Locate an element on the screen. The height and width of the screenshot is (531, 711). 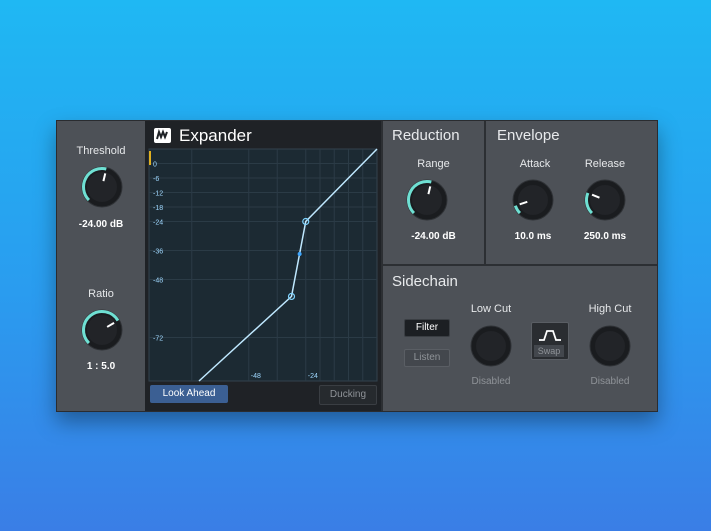
attack-value: 10.0 ms is located at coordinates (533, 236).